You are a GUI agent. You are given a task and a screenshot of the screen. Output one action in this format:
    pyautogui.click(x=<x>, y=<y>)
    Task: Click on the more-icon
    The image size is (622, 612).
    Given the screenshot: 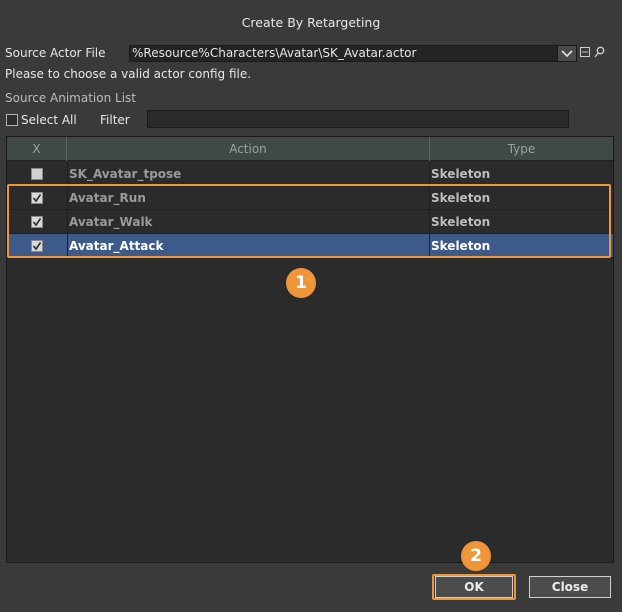 What is the action you would take?
    pyautogui.click(x=585, y=53)
    